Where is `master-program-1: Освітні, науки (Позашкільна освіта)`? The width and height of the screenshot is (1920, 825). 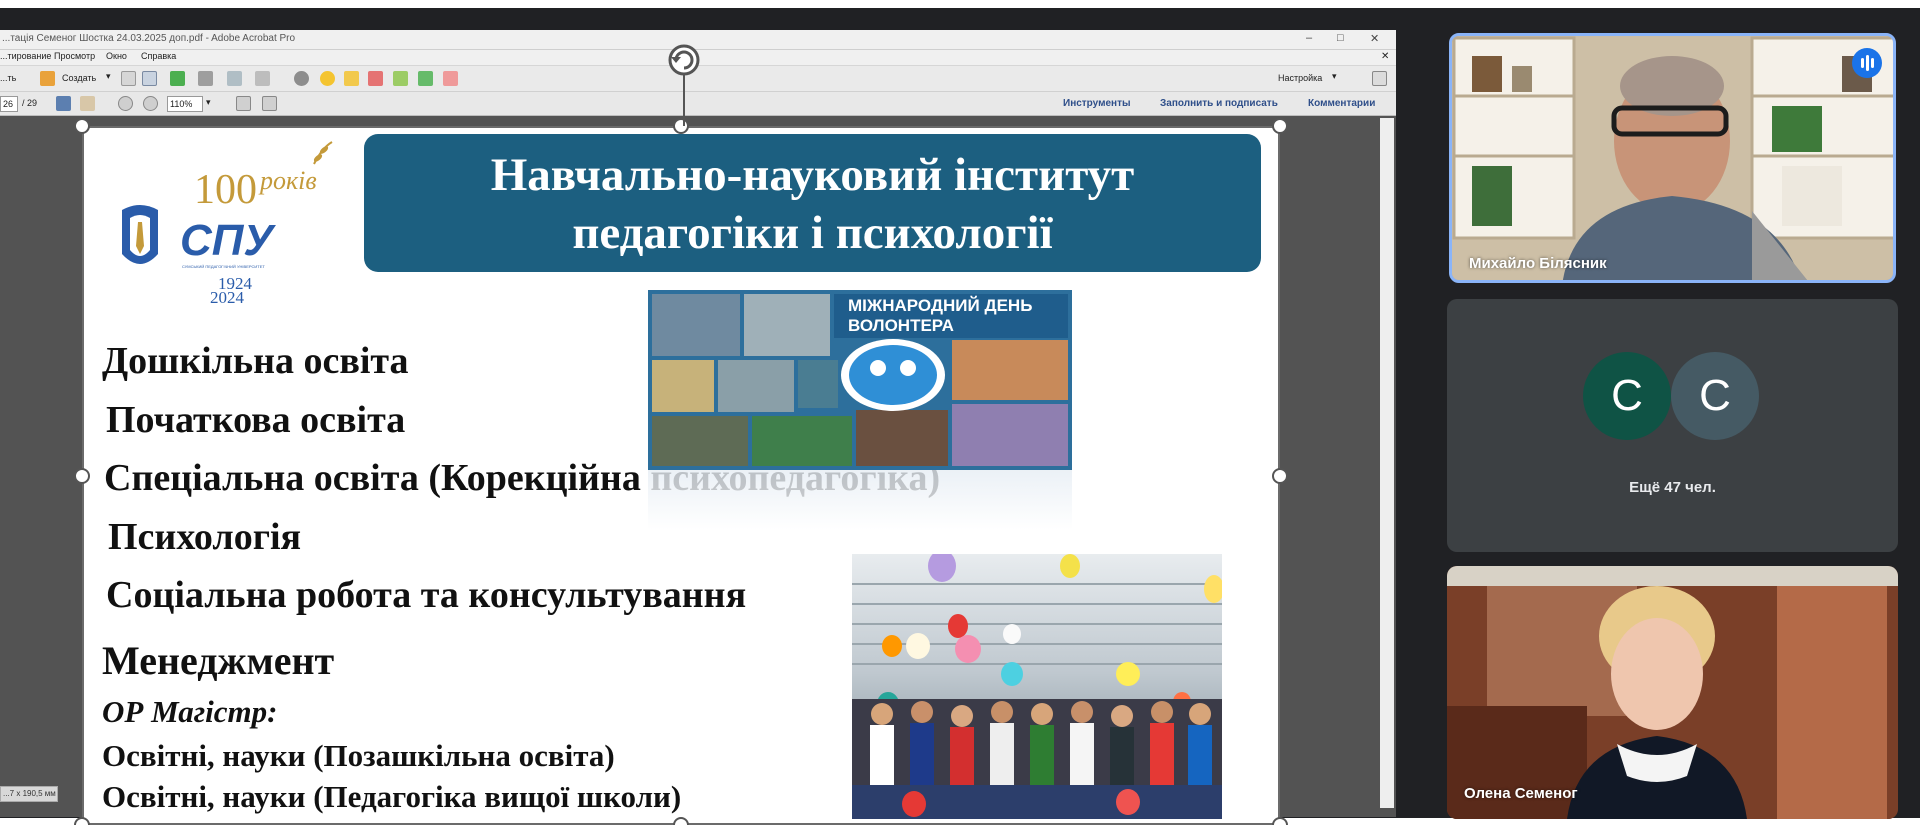 master-program-1: Освітні, науки (Позашкільна освіта) is located at coordinates (358, 755).